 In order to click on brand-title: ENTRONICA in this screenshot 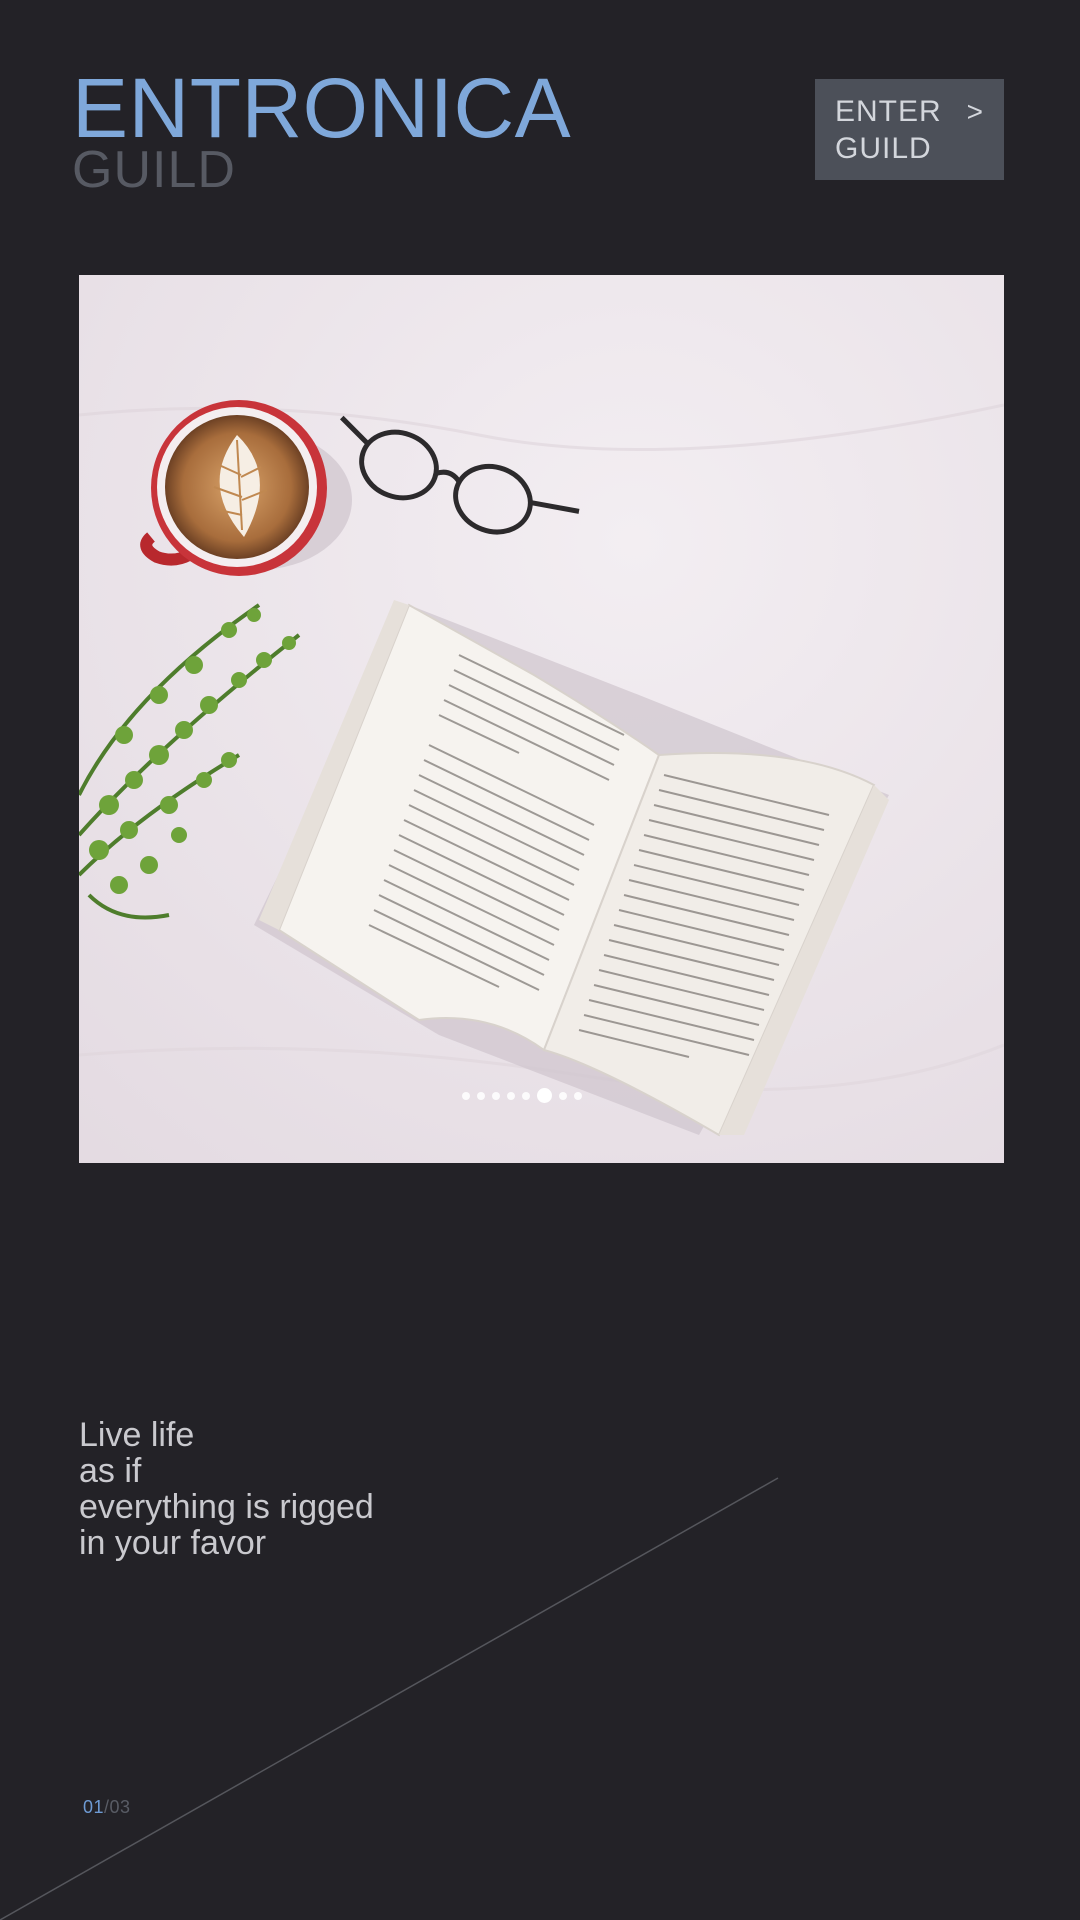, I will do `click(322, 108)`.